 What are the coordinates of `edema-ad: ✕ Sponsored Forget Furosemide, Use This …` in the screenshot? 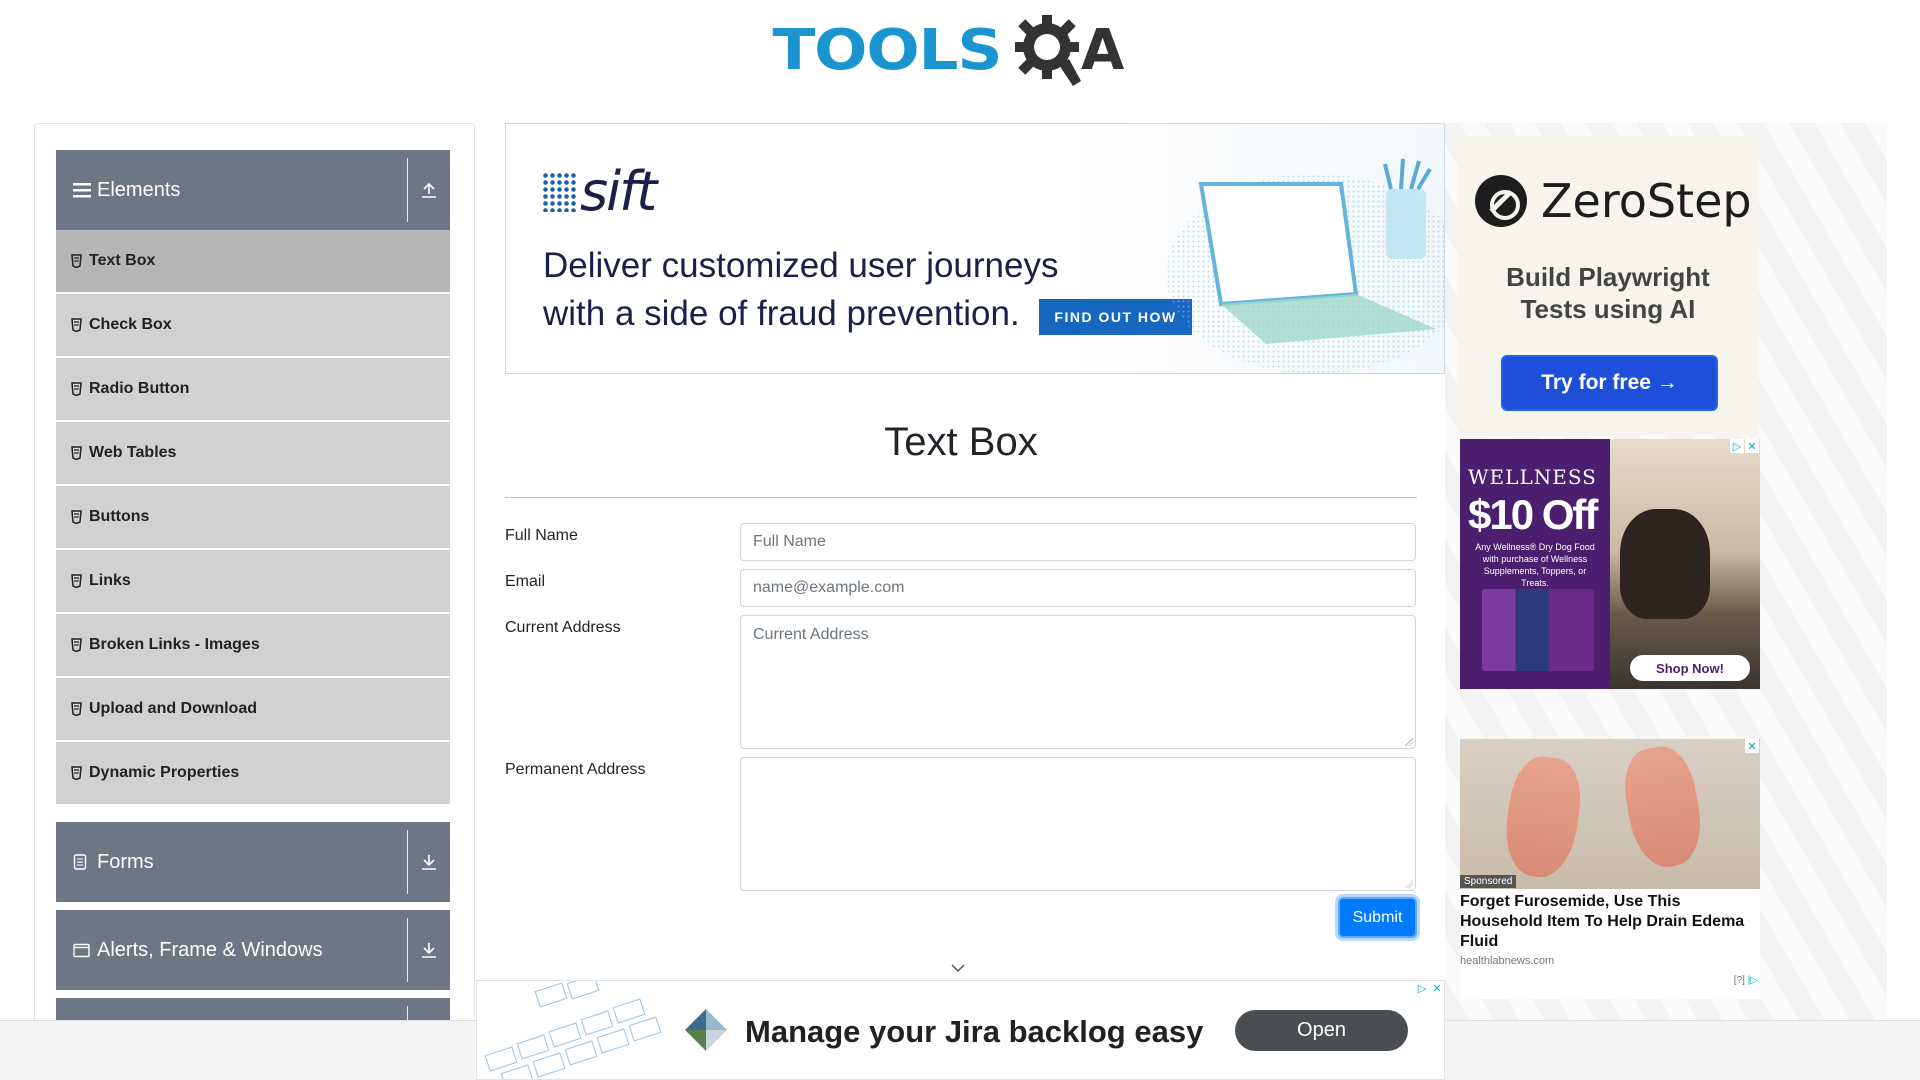 It's located at (1610, 869).